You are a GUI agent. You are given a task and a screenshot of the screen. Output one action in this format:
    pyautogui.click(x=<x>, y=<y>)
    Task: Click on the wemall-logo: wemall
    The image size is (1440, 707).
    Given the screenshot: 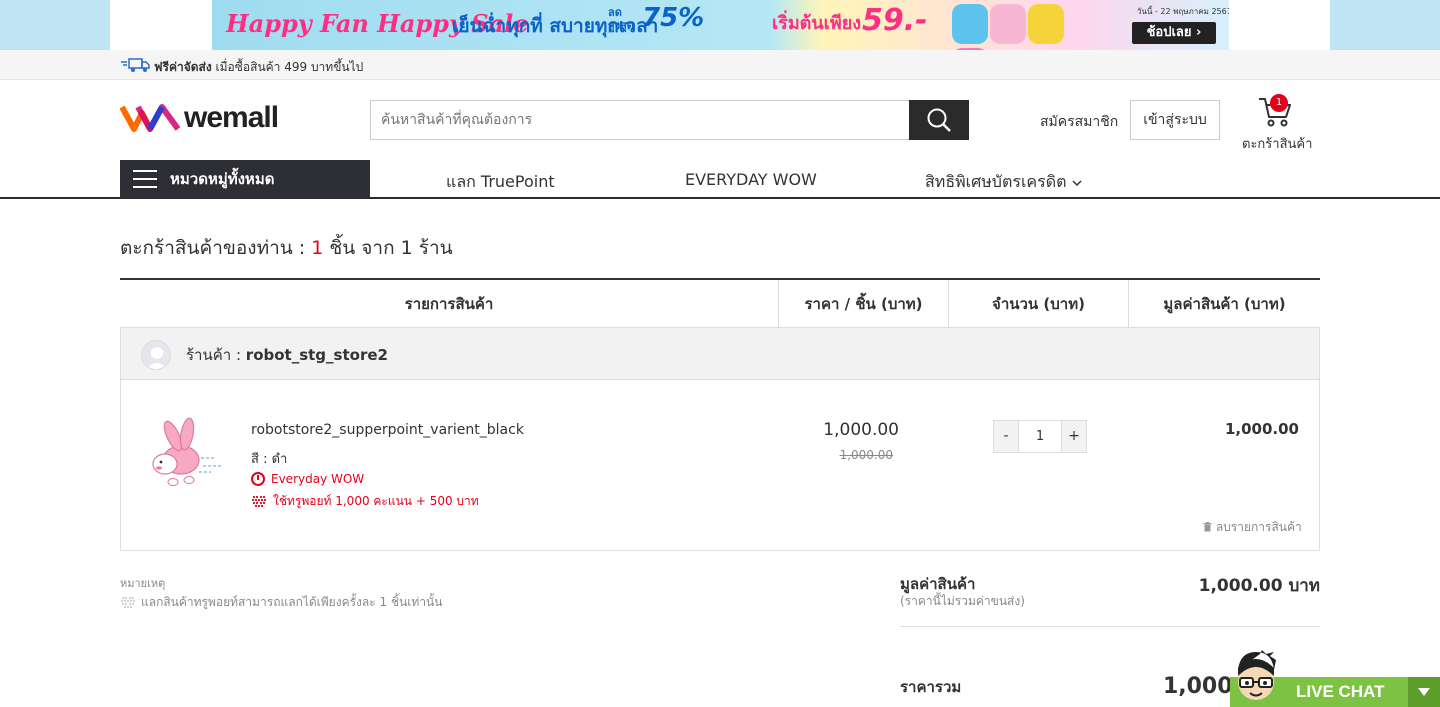 What is the action you would take?
    pyautogui.click(x=199, y=118)
    